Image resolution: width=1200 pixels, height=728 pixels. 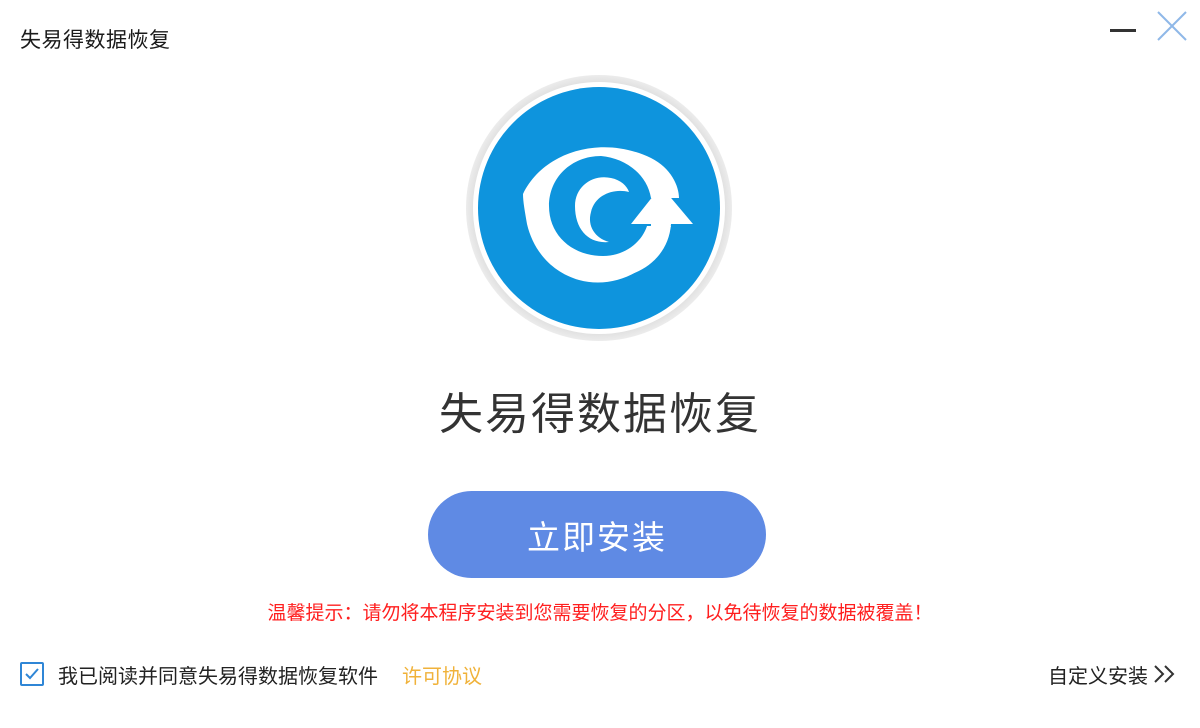 I want to click on minimize-button, so click(x=1122, y=26).